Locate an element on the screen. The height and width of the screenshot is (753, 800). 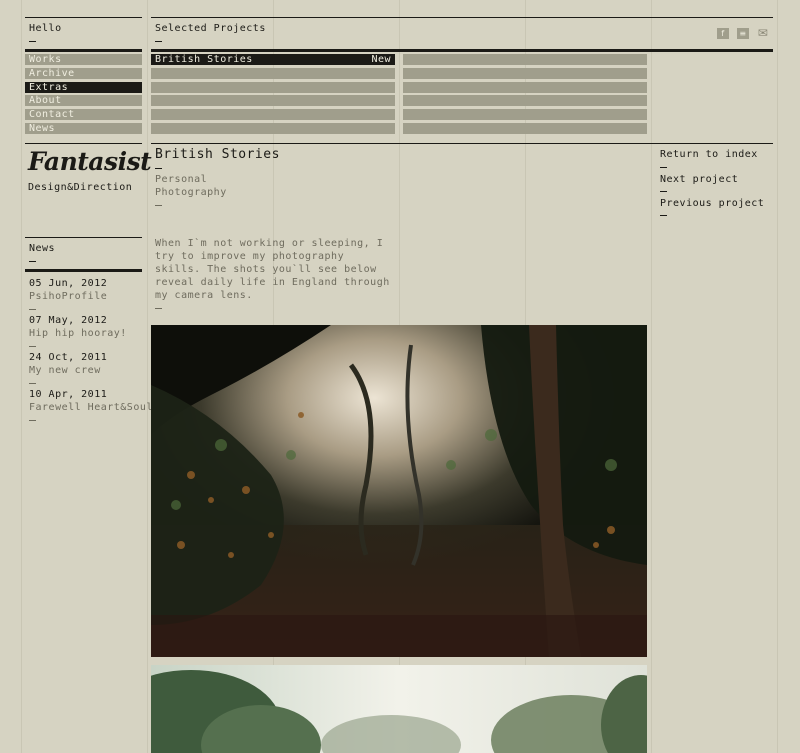
tagline: Design&Direction is located at coordinates (80, 187).